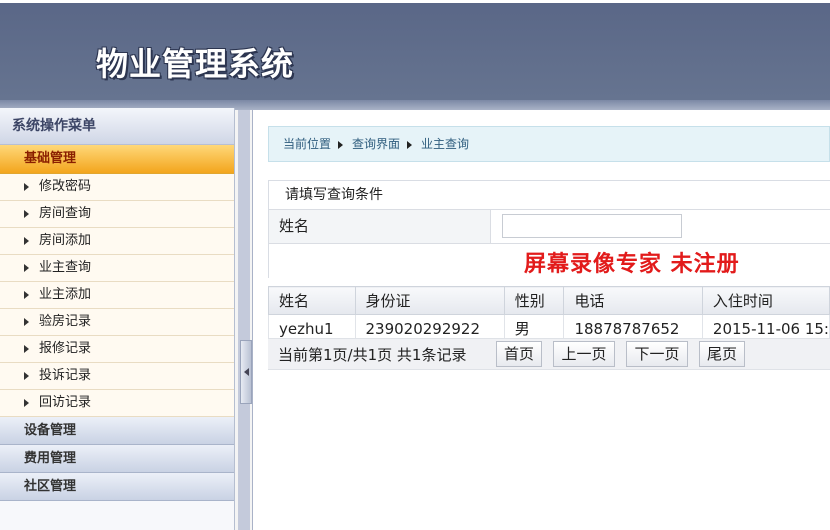 This screenshot has height=530, width=830. Describe the element at coordinates (632, 264) in the screenshot. I see `watermark-text: 屏幕录像专家 未注册` at that location.